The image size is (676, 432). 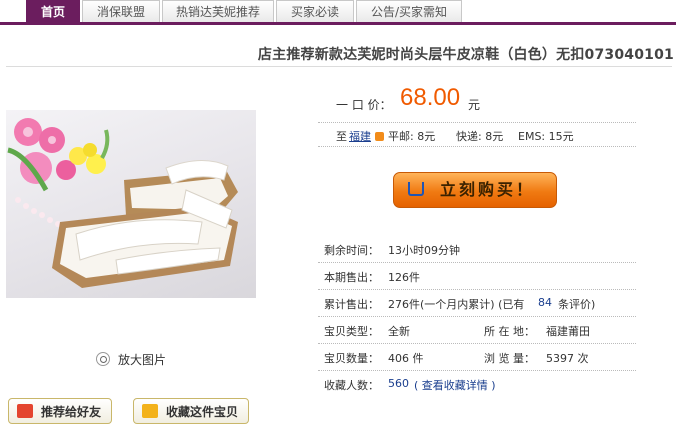 What do you see at coordinates (480, 136) in the screenshot?
I see `shipping-express: 快递: 8元` at bounding box center [480, 136].